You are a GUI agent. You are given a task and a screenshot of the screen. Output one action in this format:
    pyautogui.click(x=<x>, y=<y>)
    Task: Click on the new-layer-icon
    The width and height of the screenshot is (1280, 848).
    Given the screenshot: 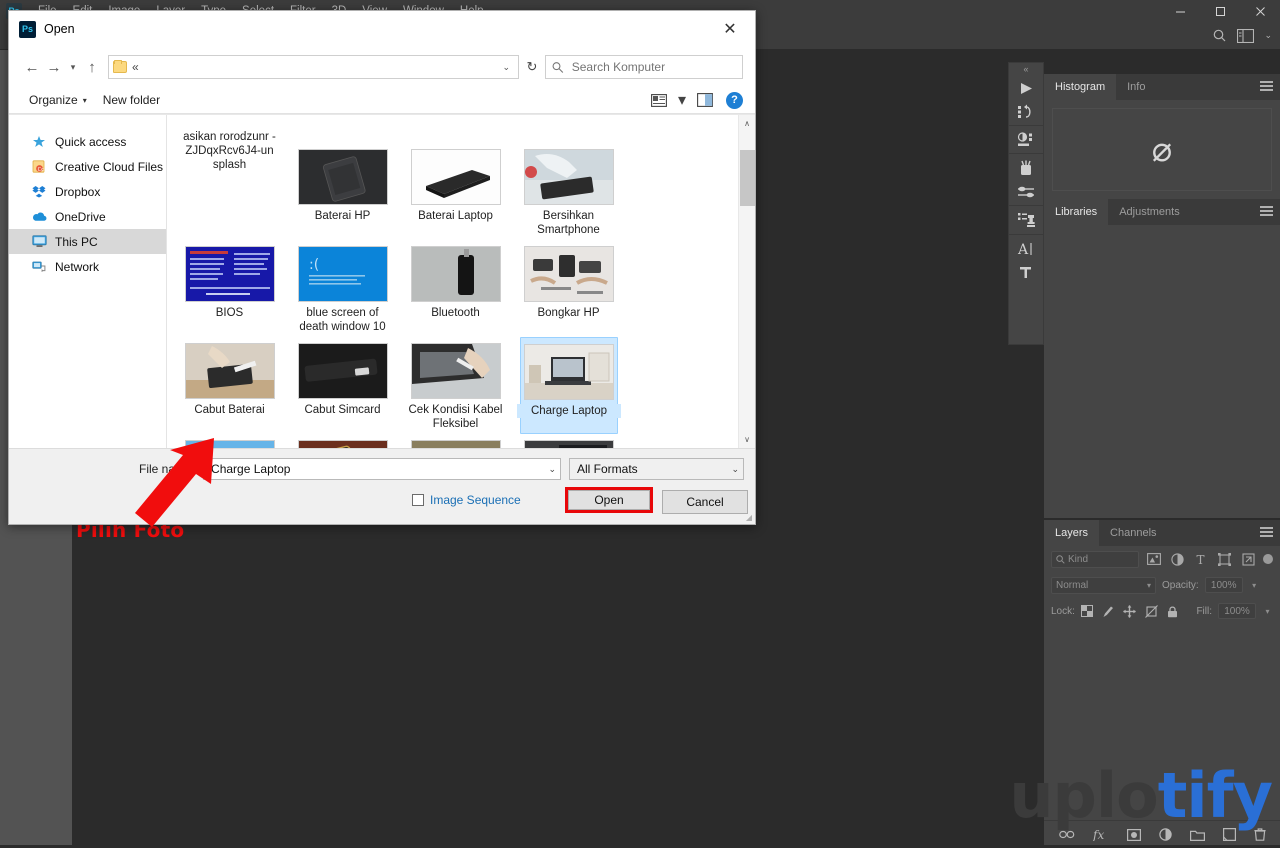 What is the action you would take?
    pyautogui.click(x=1229, y=834)
    